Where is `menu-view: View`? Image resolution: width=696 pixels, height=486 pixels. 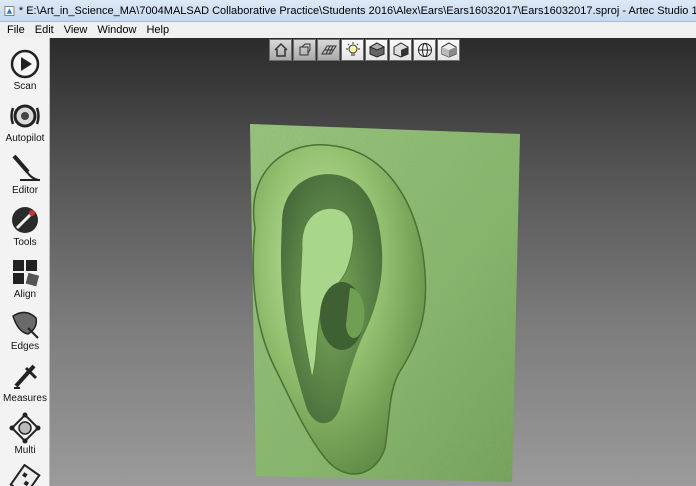
menu-view: View is located at coordinates (76, 30).